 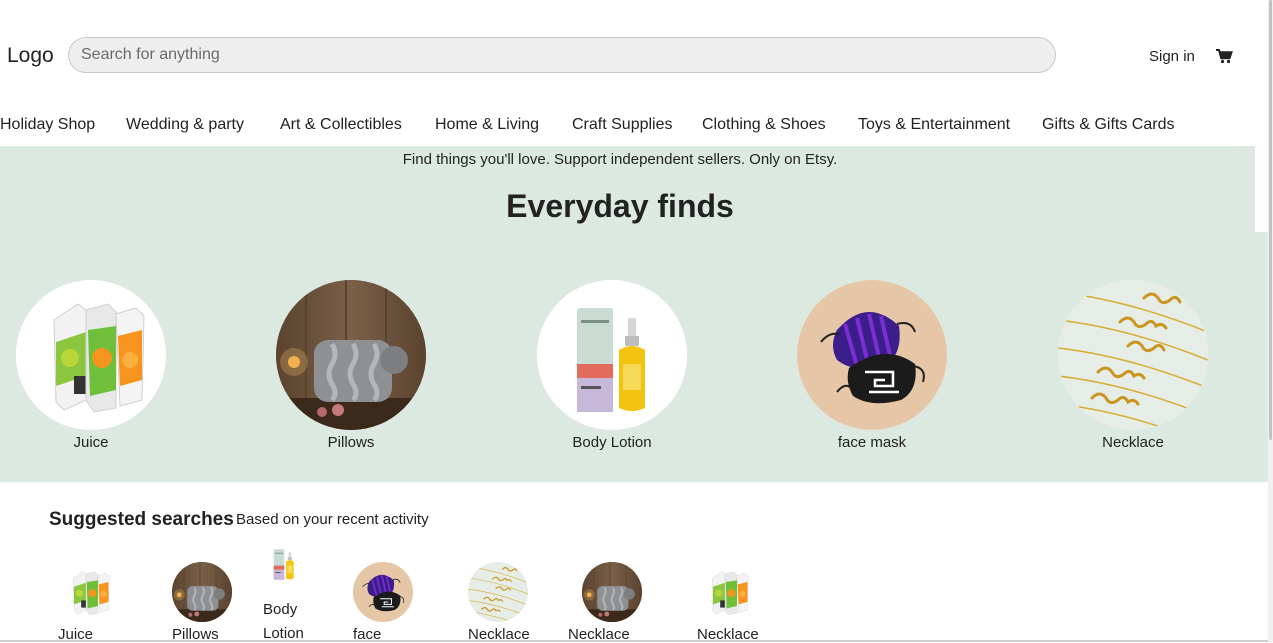 I want to click on everyday-find-face-mask: face mask, so click(x=872, y=365).